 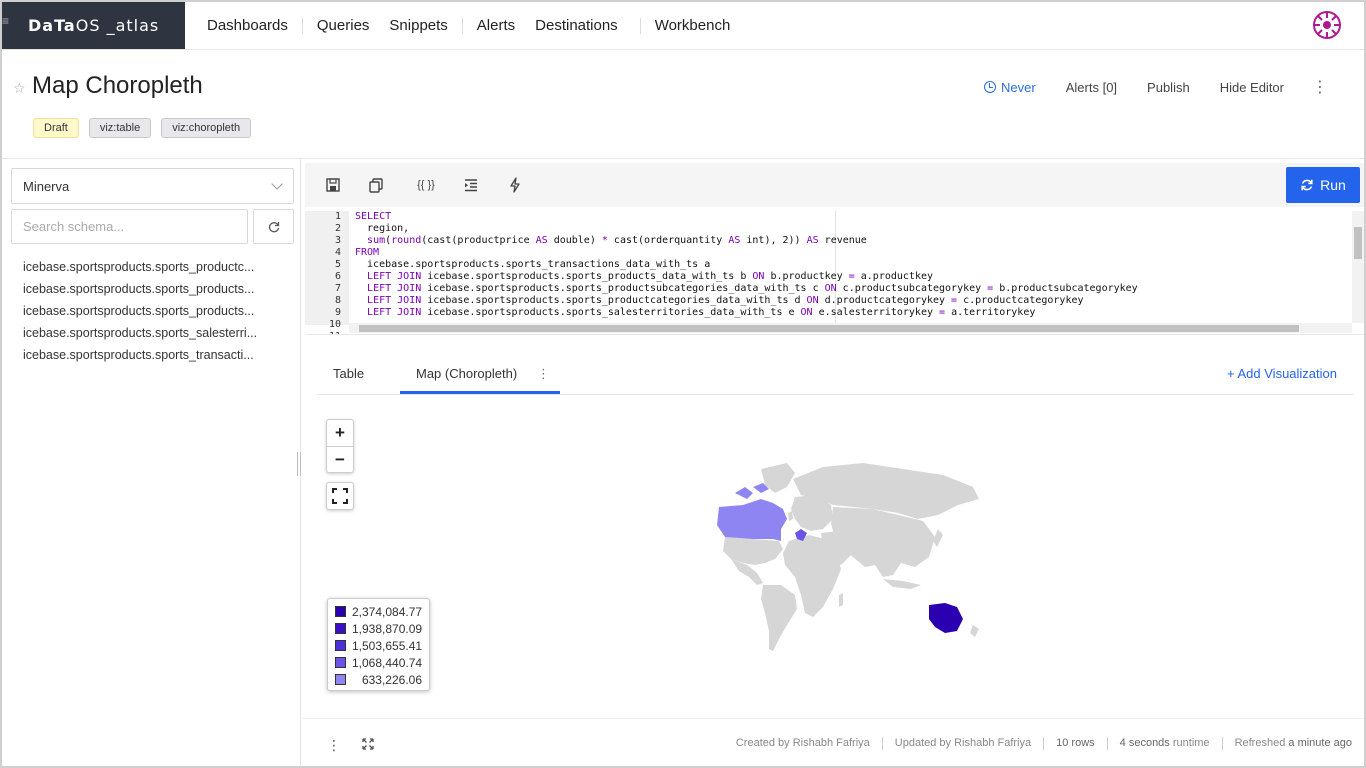 I want to click on map-country-madagascar, so click(x=841, y=600).